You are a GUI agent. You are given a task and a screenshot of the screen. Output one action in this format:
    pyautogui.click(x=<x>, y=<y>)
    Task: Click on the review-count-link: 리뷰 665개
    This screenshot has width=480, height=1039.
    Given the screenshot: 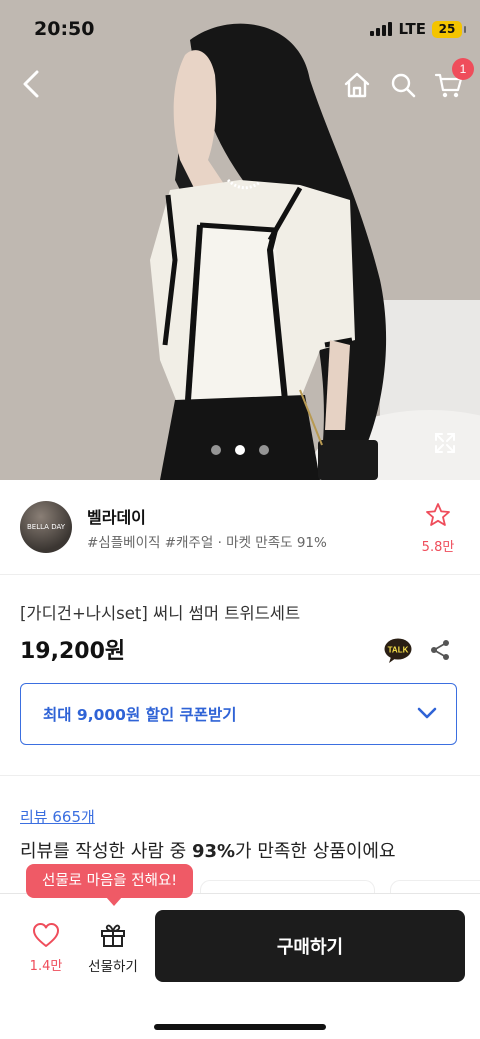 What is the action you would take?
    pyautogui.click(x=57, y=816)
    